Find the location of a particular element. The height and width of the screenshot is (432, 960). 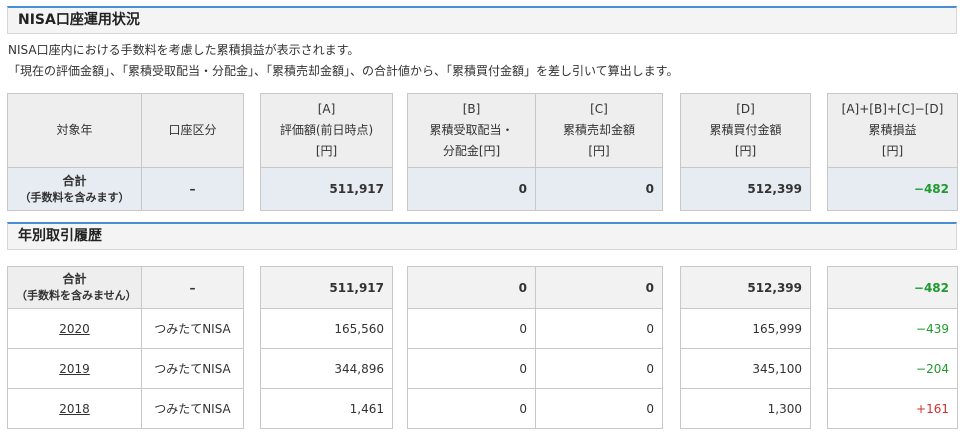

header-year: 対象年 is located at coordinates (74, 130).